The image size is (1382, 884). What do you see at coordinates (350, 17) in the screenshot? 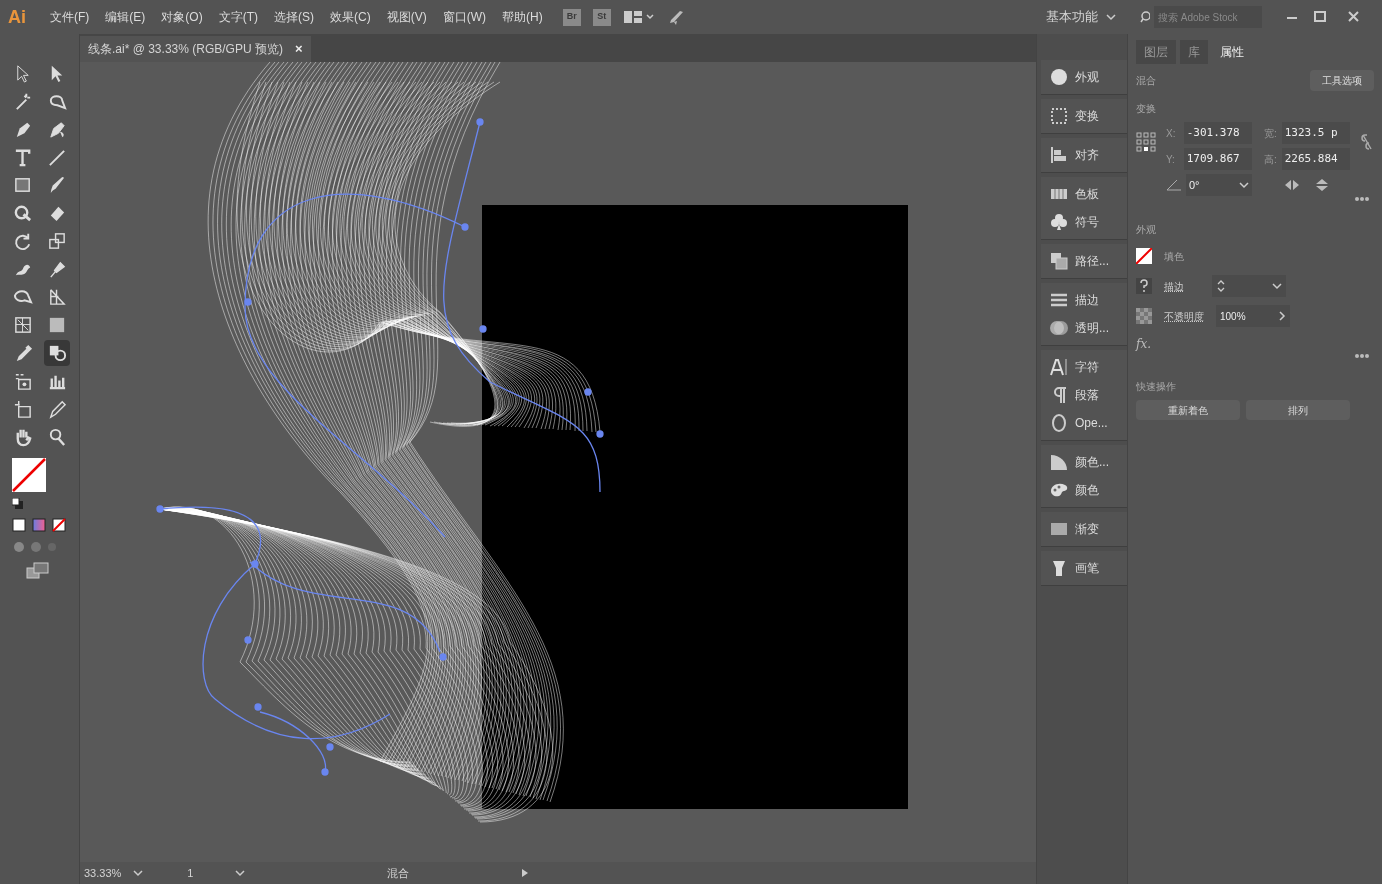
I see `menu-item: 效果(C)` at bounding box center [350, 17].